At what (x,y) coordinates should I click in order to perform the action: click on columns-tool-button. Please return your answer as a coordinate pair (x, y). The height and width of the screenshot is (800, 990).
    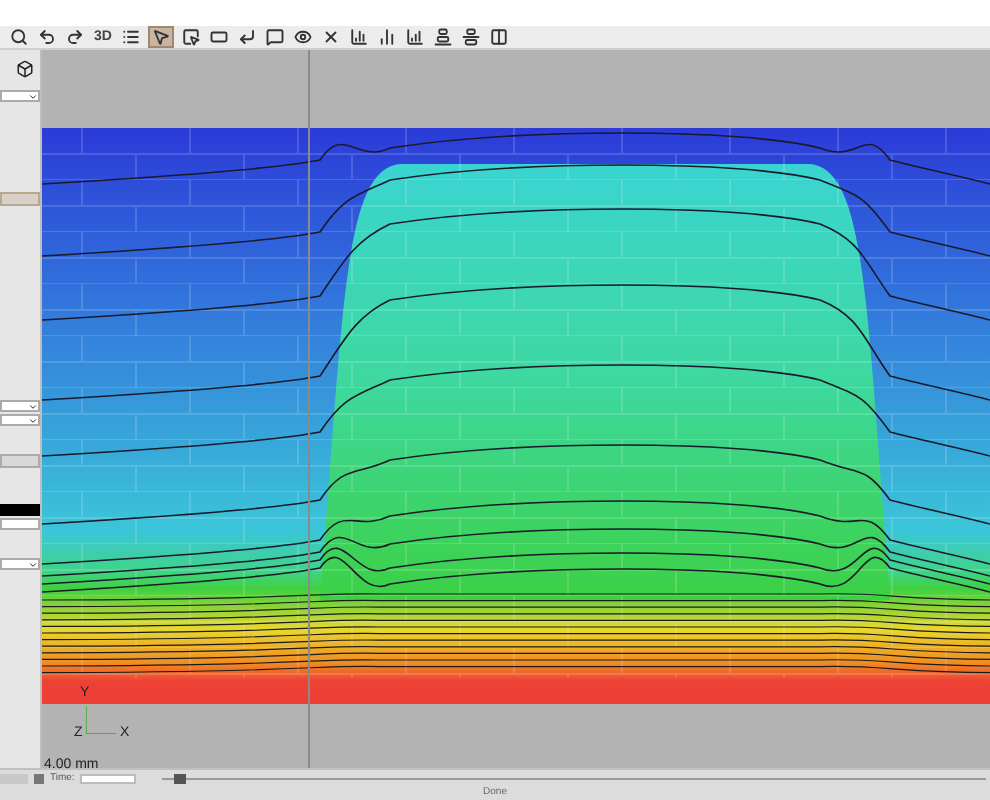
    Looking at the image, I should click on (498, 37).